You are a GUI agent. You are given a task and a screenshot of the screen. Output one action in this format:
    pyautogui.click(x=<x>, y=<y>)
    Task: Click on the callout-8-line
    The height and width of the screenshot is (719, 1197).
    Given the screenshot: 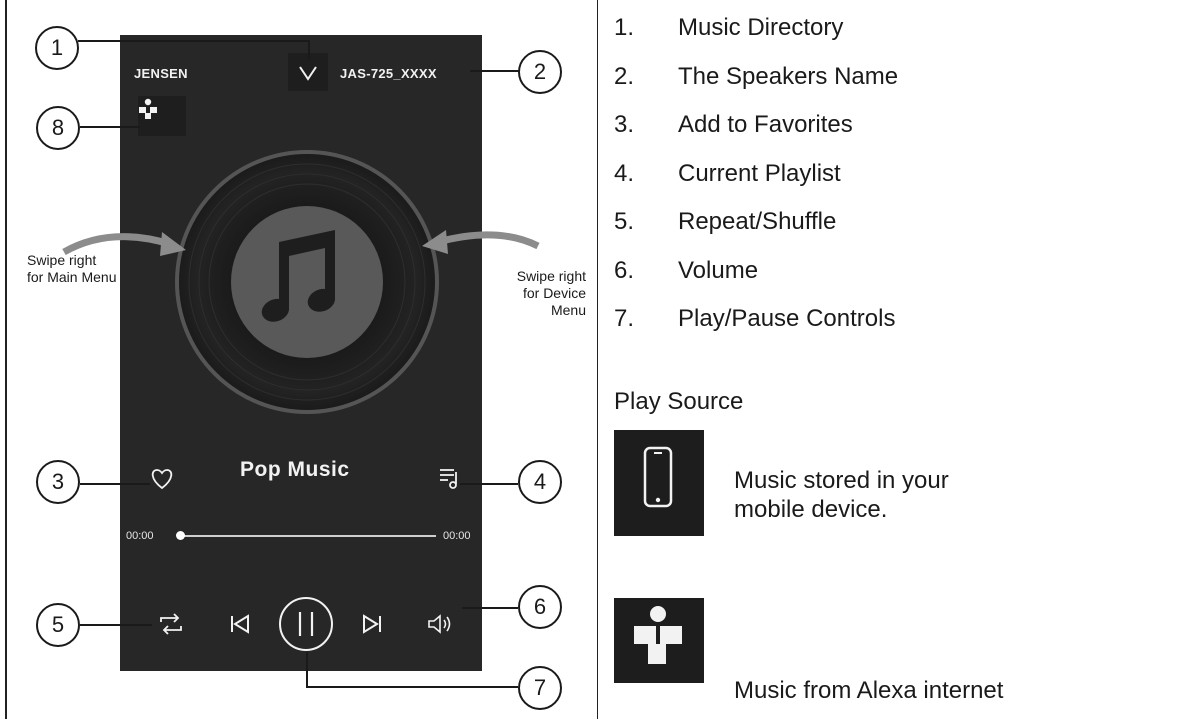 What is the action you would take?
    pyautogui.click(x=110, y=127)
    